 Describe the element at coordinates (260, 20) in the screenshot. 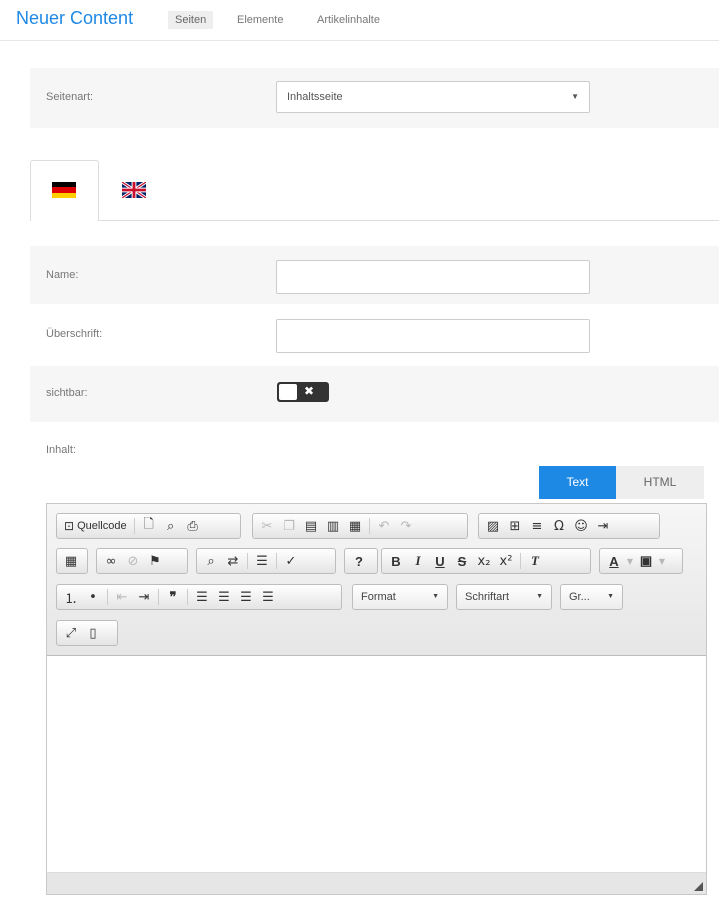

I see `tab-elemente: Elemente` at that location.